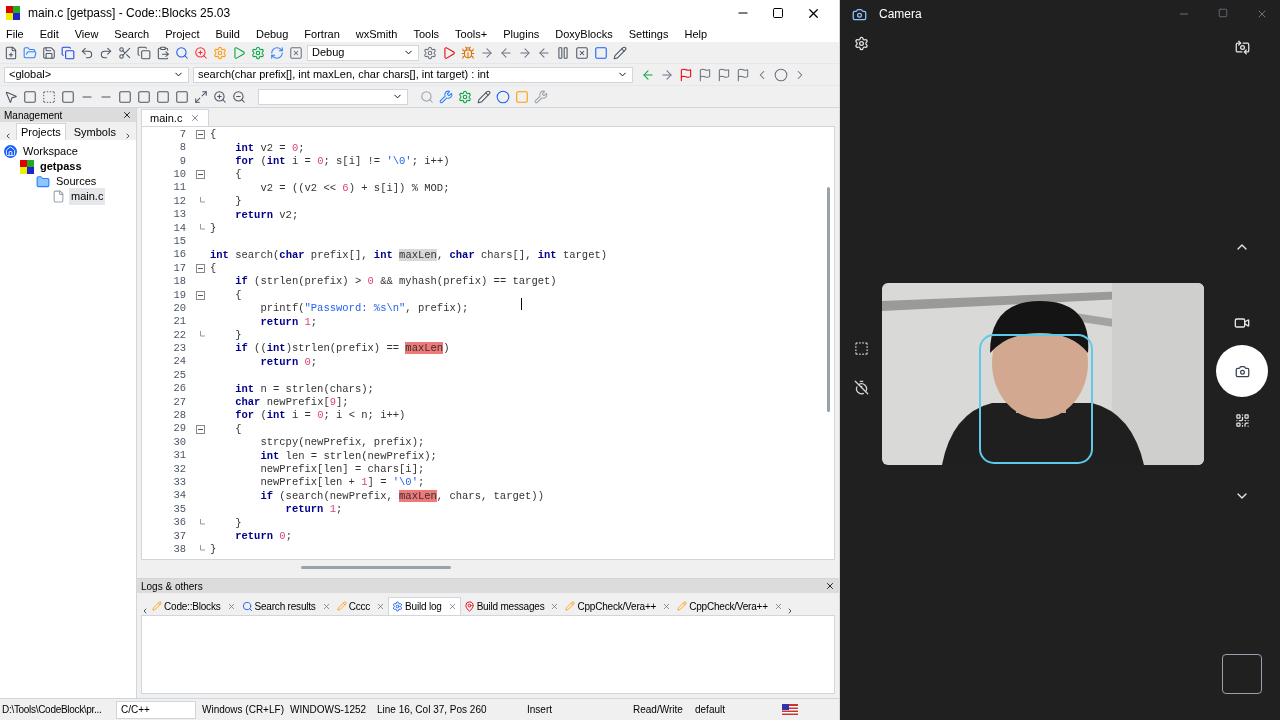  What do you see at coordinates (106, 52) in the screenshot?
I see `redo-icon` at bounding box center [106, 52].